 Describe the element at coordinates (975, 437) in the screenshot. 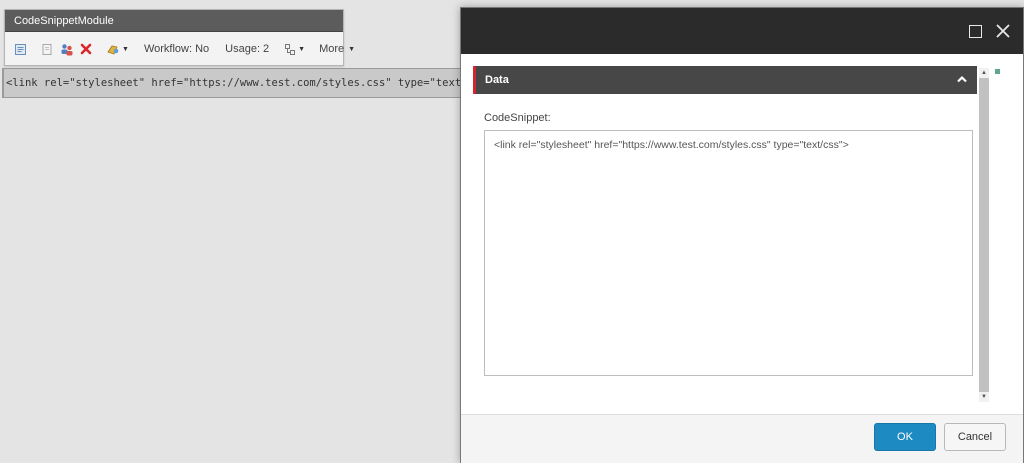

I see `cancel-button: Cancel` at that location.